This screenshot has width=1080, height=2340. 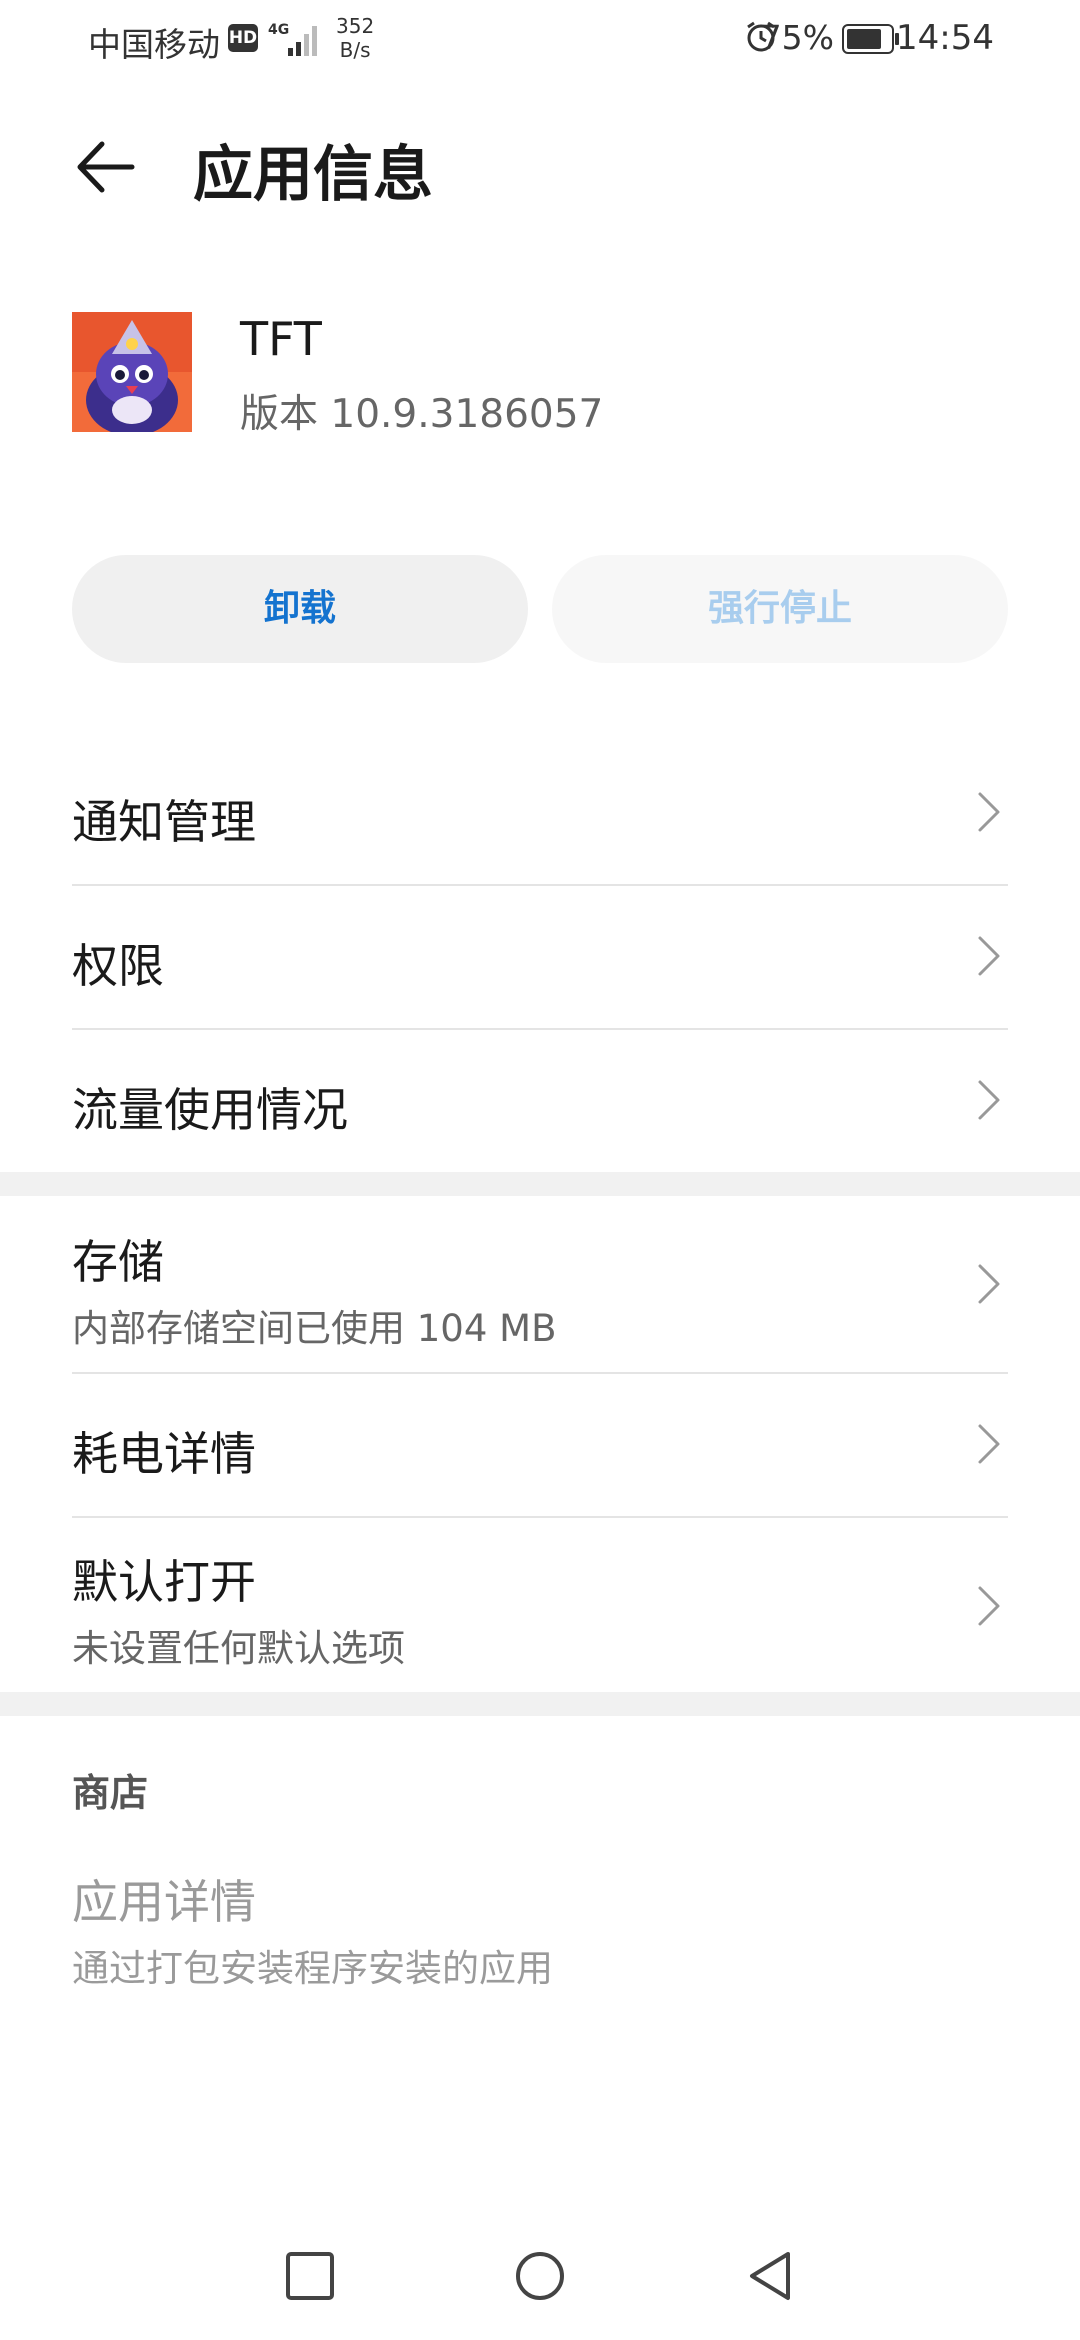 What do you see at coordinates (355, 50) in the screenshot?
I see `speed-unit: B/s` at bounding box center [355, 50].